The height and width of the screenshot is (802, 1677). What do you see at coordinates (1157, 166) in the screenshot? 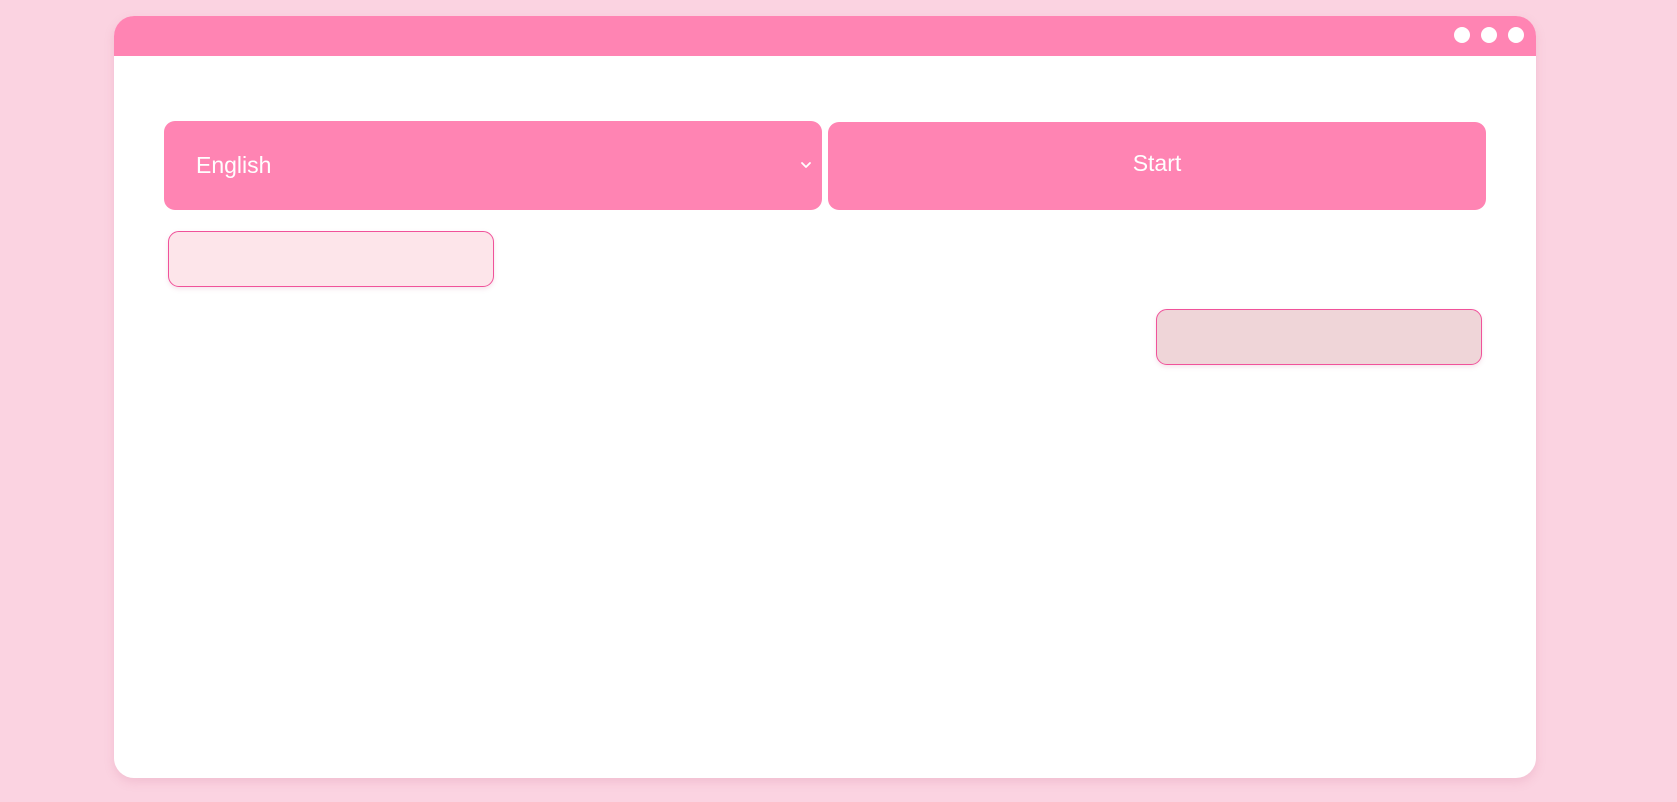
I see `start-button: Start` at bounding box center [1157, 166].